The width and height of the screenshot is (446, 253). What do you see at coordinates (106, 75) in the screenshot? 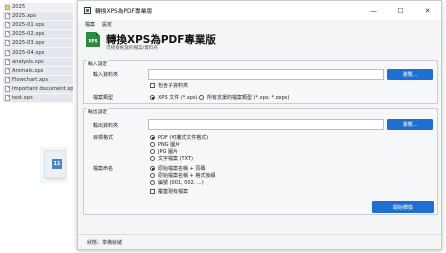
I see `input-folder-label: 輸入資料夾` at bounding box center [106, 75].